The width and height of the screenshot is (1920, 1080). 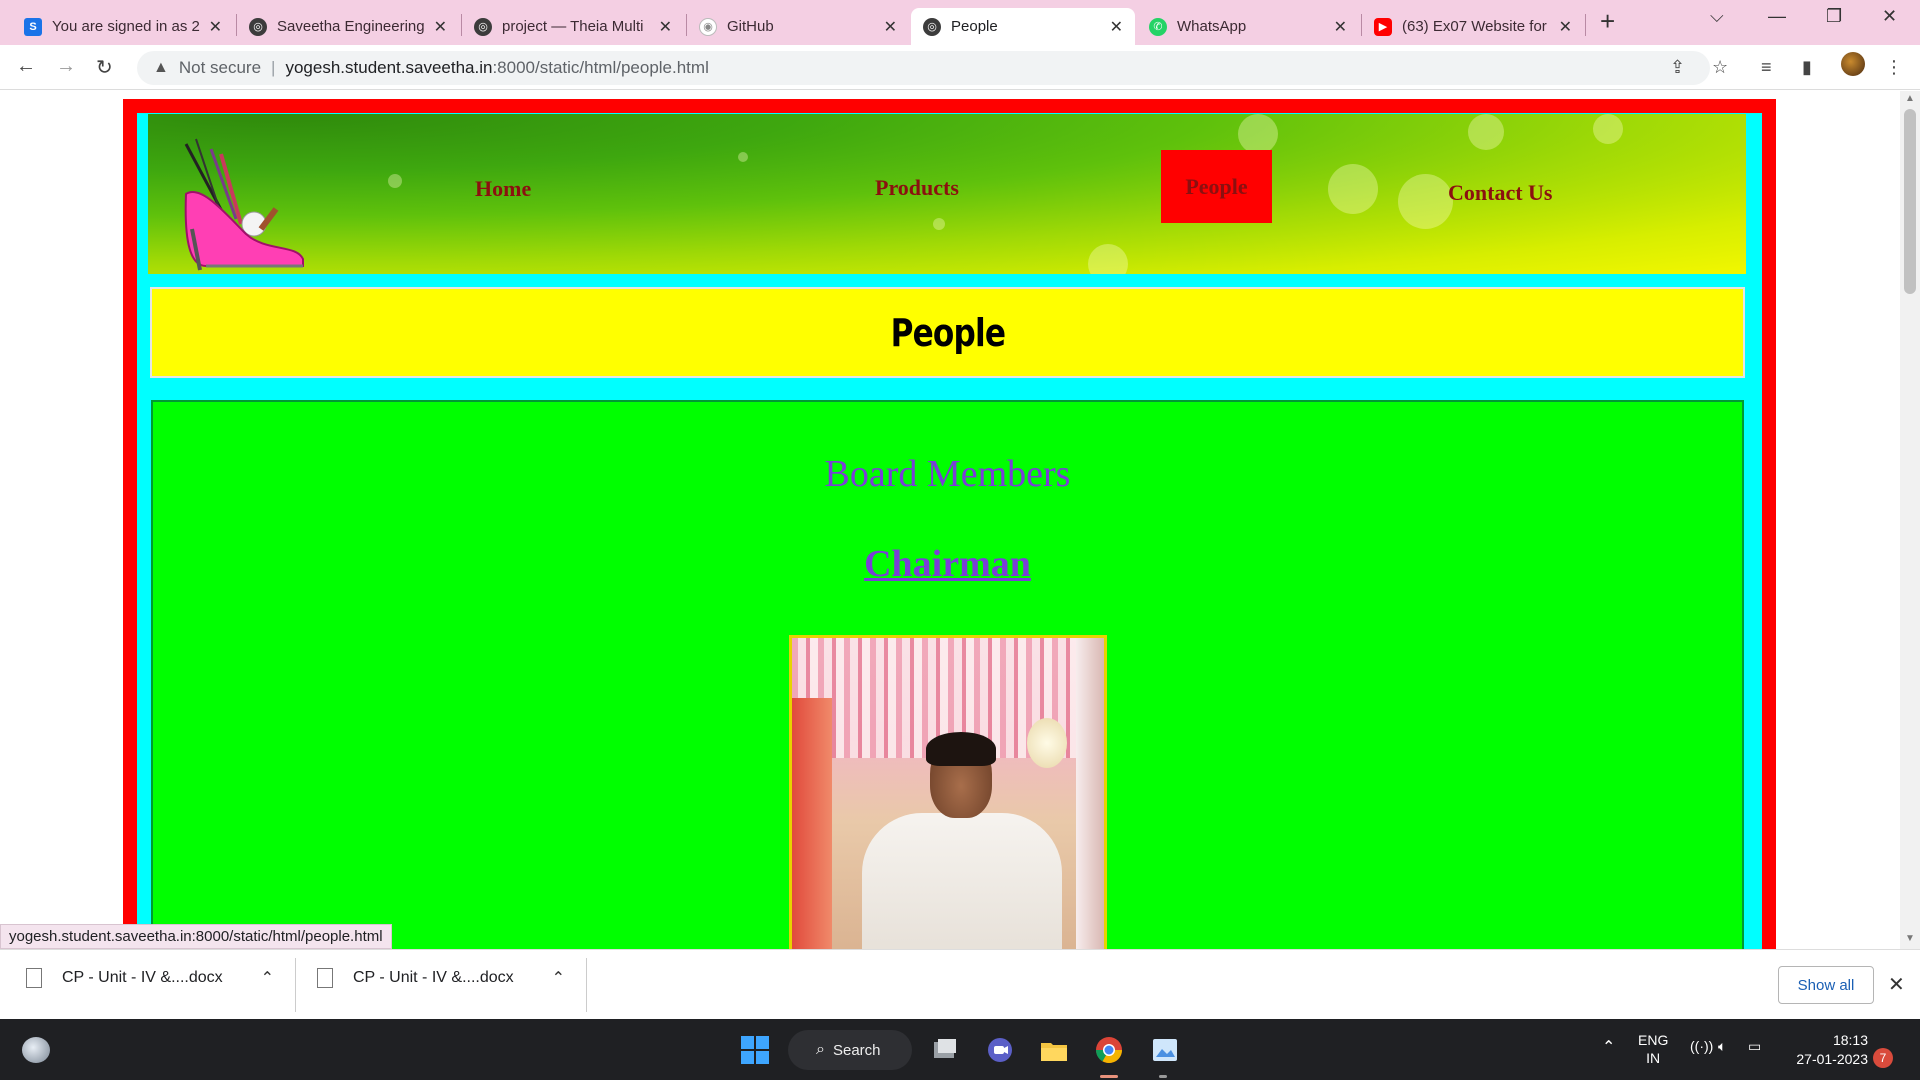 I want to click on photos-app-icon, so click(x=1165, y=1050).